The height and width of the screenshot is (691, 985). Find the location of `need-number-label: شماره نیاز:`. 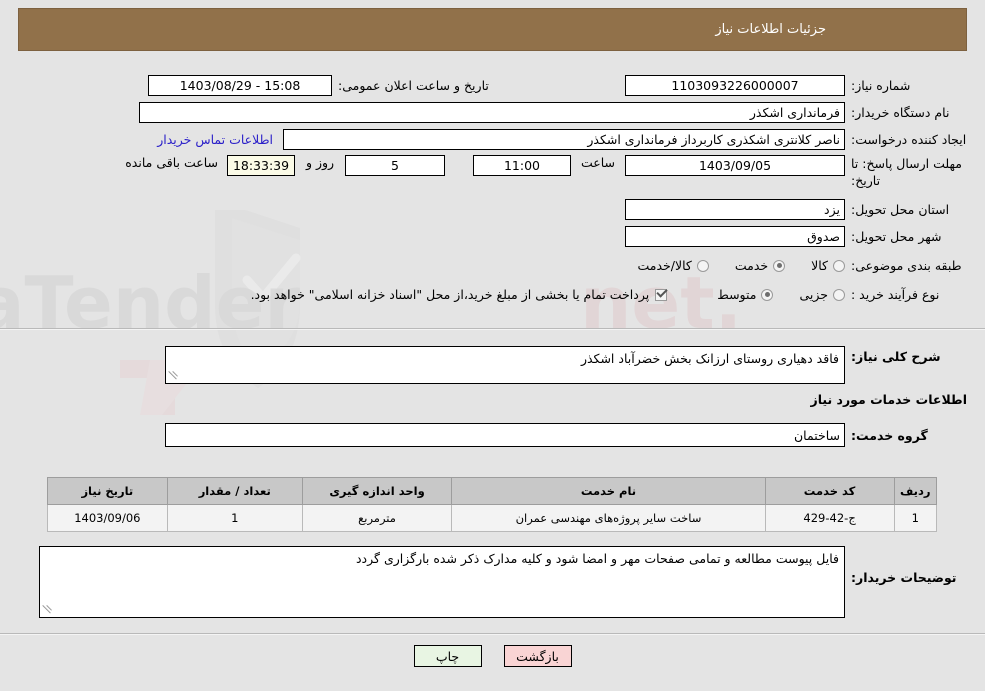

need-number-label: شماره نیاز: is located at coordinates (881, 85).